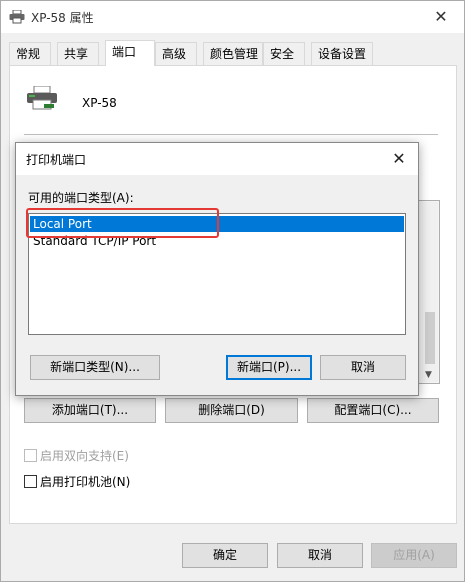  Describe the element at coordinates (231, 134) in the screenshot. I see `divider` at that location.